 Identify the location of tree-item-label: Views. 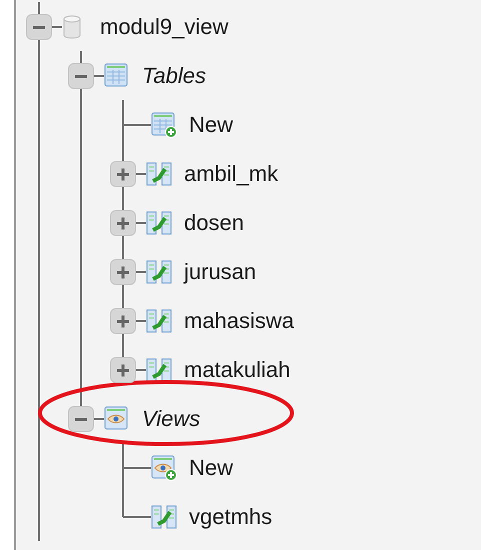
(171, 419).